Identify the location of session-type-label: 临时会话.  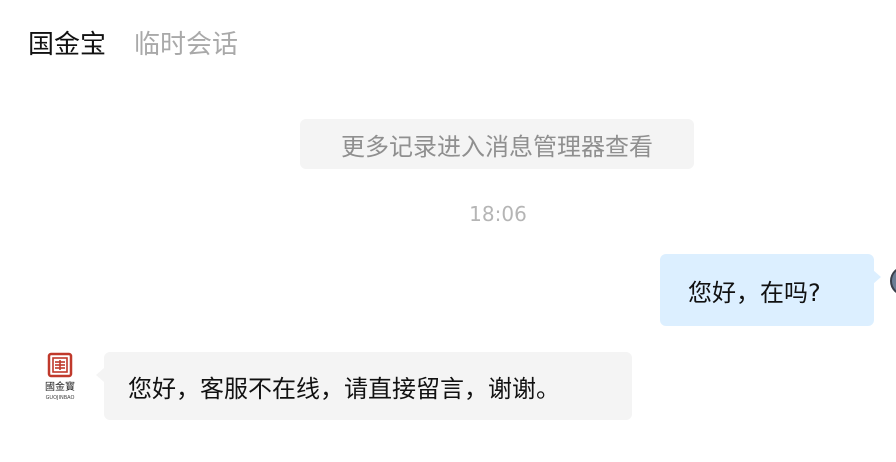
(186, 44).